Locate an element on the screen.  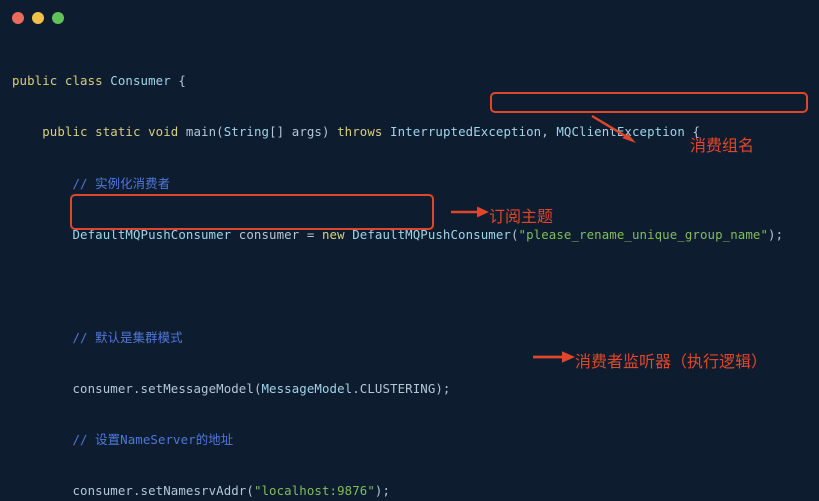
maximize-button is located at coordinates (58, 18).